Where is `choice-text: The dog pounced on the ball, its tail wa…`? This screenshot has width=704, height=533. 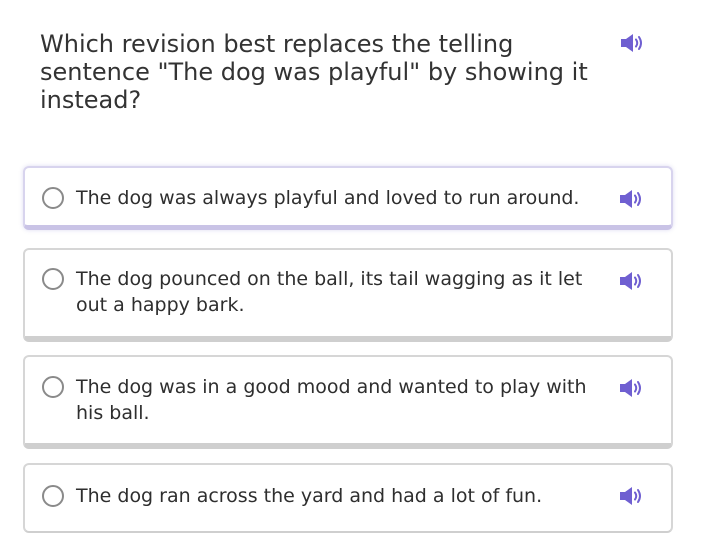 choice-text: The dog pounced on the ball, its tail wa… is located at coordinates (329, 292).